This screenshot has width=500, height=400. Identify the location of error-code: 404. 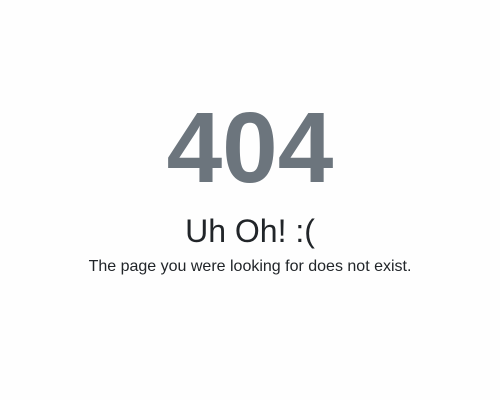
(250, 148).